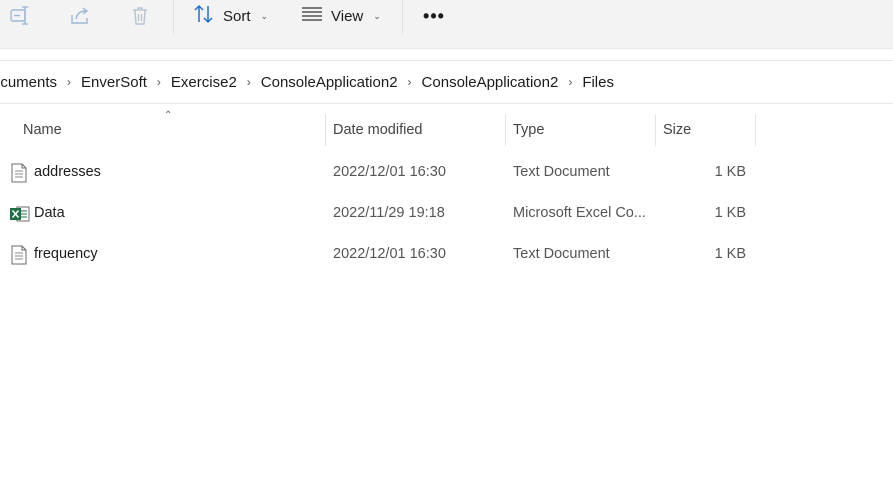 This screenshot has height=488, width=893. I want to click on sort-button: Sort ⌄, so click(230, 16).